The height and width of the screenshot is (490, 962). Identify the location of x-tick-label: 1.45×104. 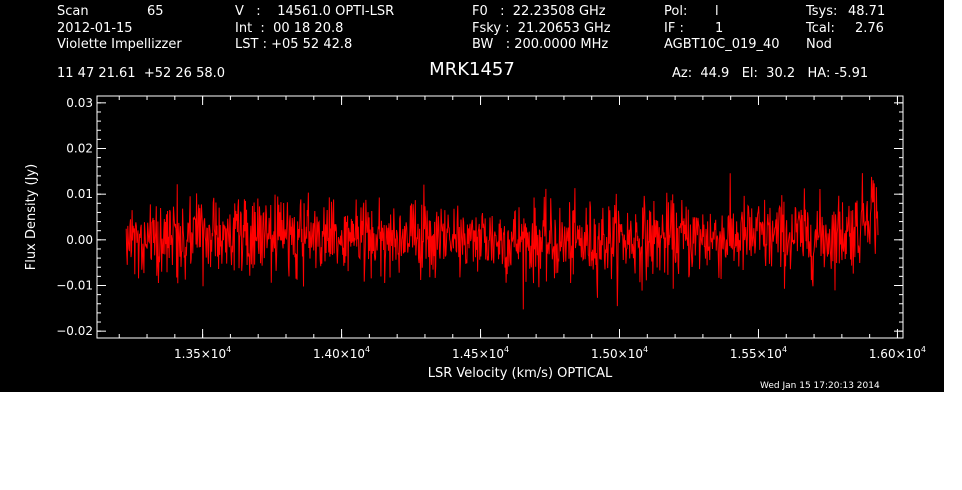
(480, 353).